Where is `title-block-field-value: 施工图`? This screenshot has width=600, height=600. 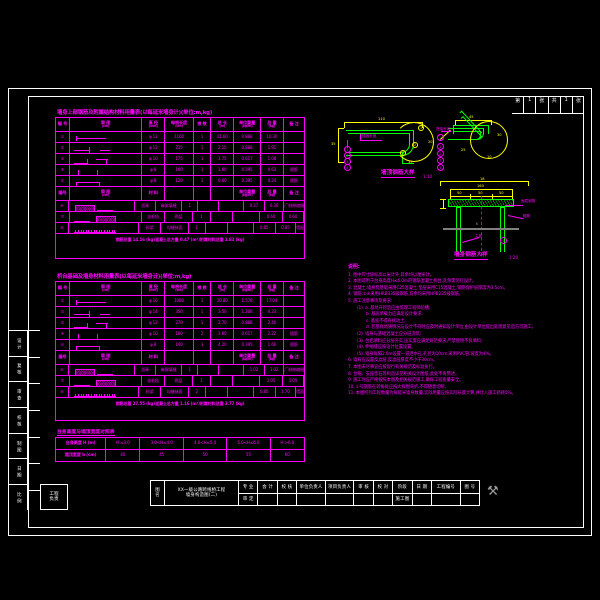 title-block-field-value: 施工图 is located at coordinates (402, 500).